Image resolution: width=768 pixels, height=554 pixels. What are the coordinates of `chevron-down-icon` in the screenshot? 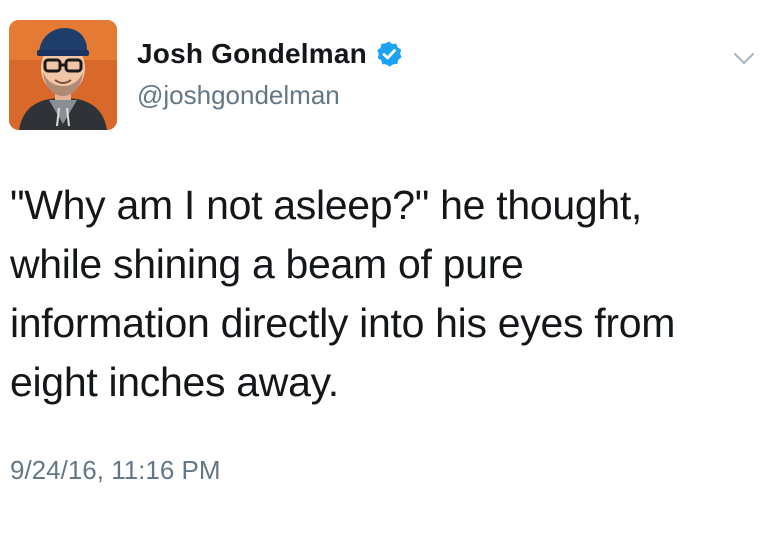 It's located at (744, 59).